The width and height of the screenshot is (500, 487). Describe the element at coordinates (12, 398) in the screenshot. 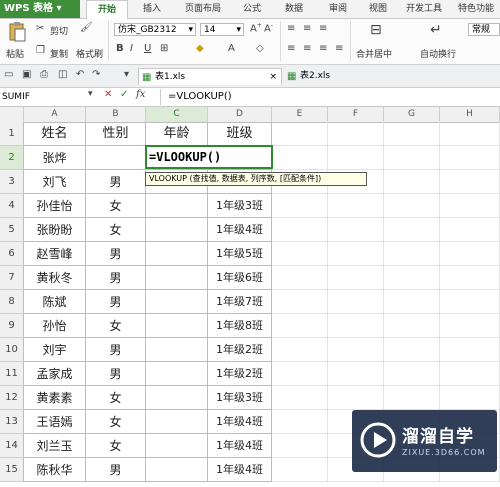

I see `row-header: 12` at that location.